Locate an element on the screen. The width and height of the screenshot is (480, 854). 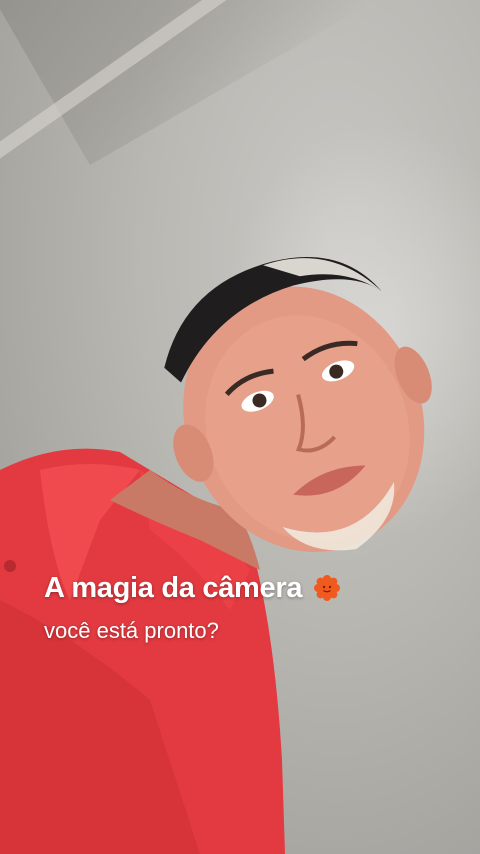
story-caption: A magia da câmera você está pronto? is located at coordinates (254, 607).